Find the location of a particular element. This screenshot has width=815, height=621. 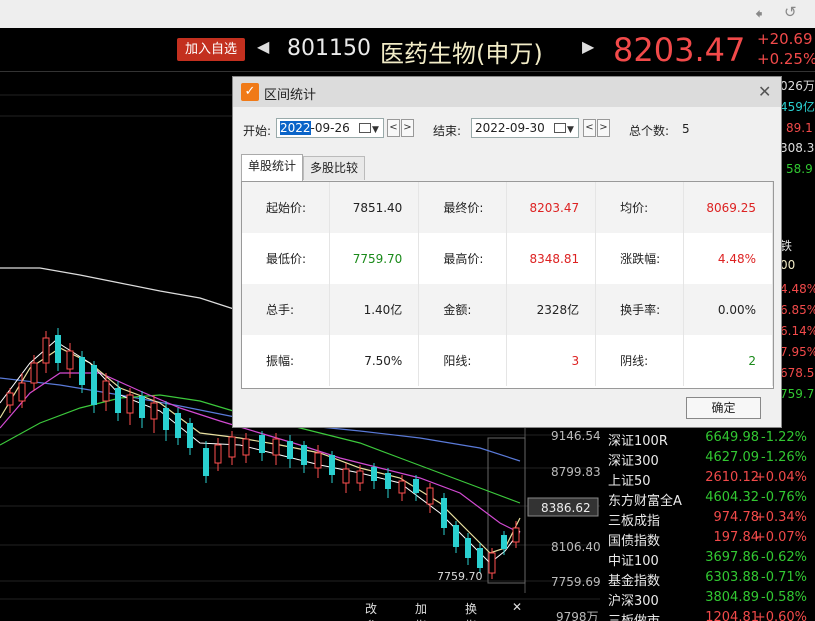

stat-value: 2328亿 is located at coordinates (551, 309).